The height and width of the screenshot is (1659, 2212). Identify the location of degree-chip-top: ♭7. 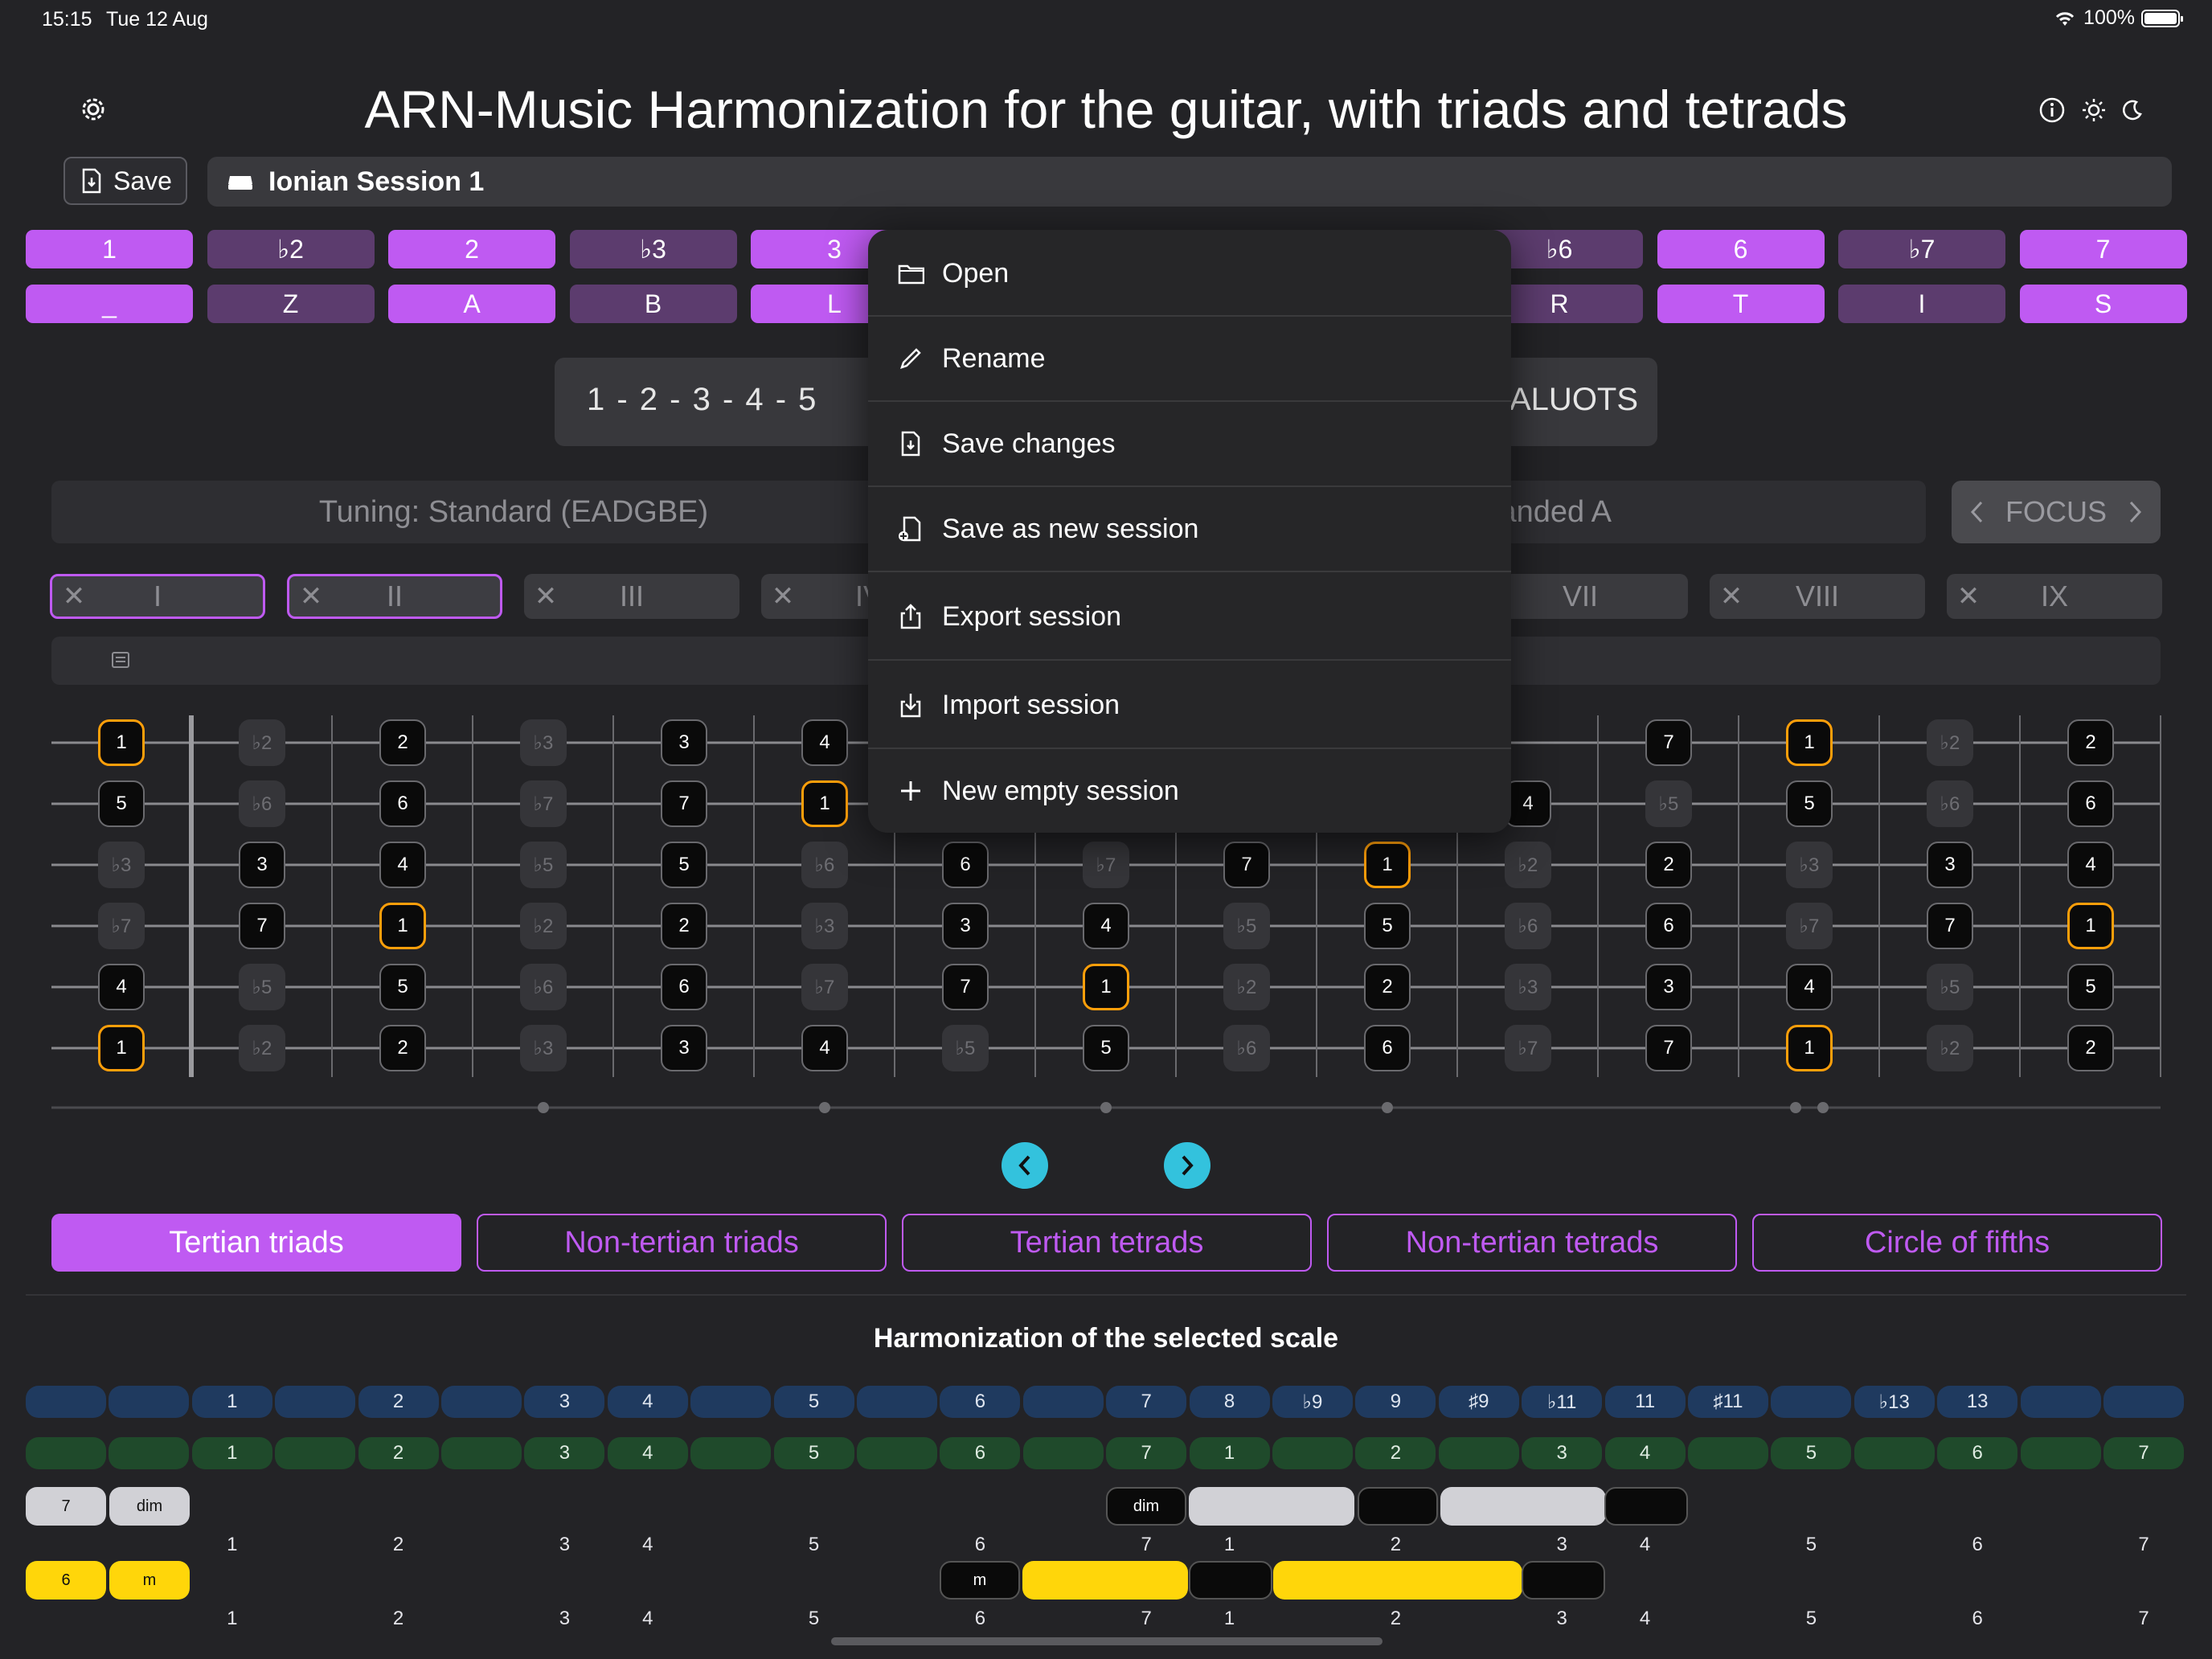
(1921, 249).